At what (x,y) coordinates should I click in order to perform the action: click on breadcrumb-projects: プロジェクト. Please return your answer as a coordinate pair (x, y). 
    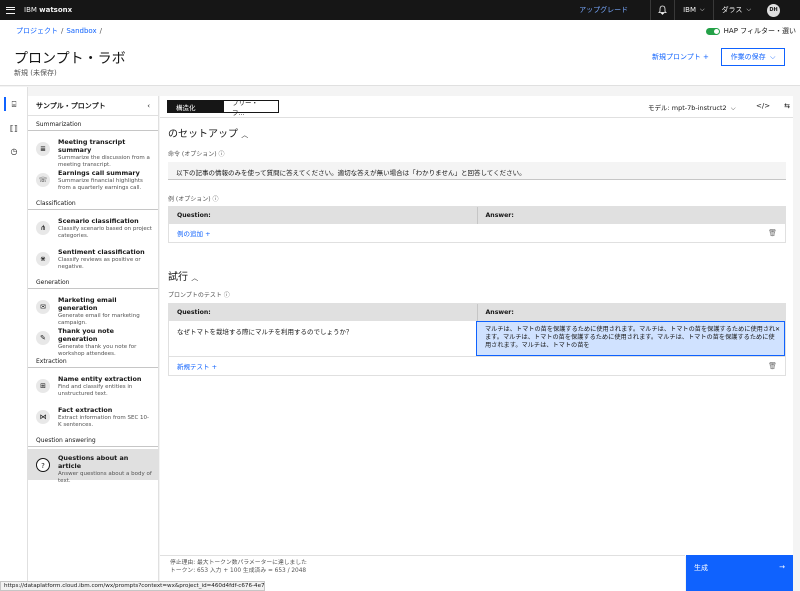
    Looking at the image, I should click on (37, 31).